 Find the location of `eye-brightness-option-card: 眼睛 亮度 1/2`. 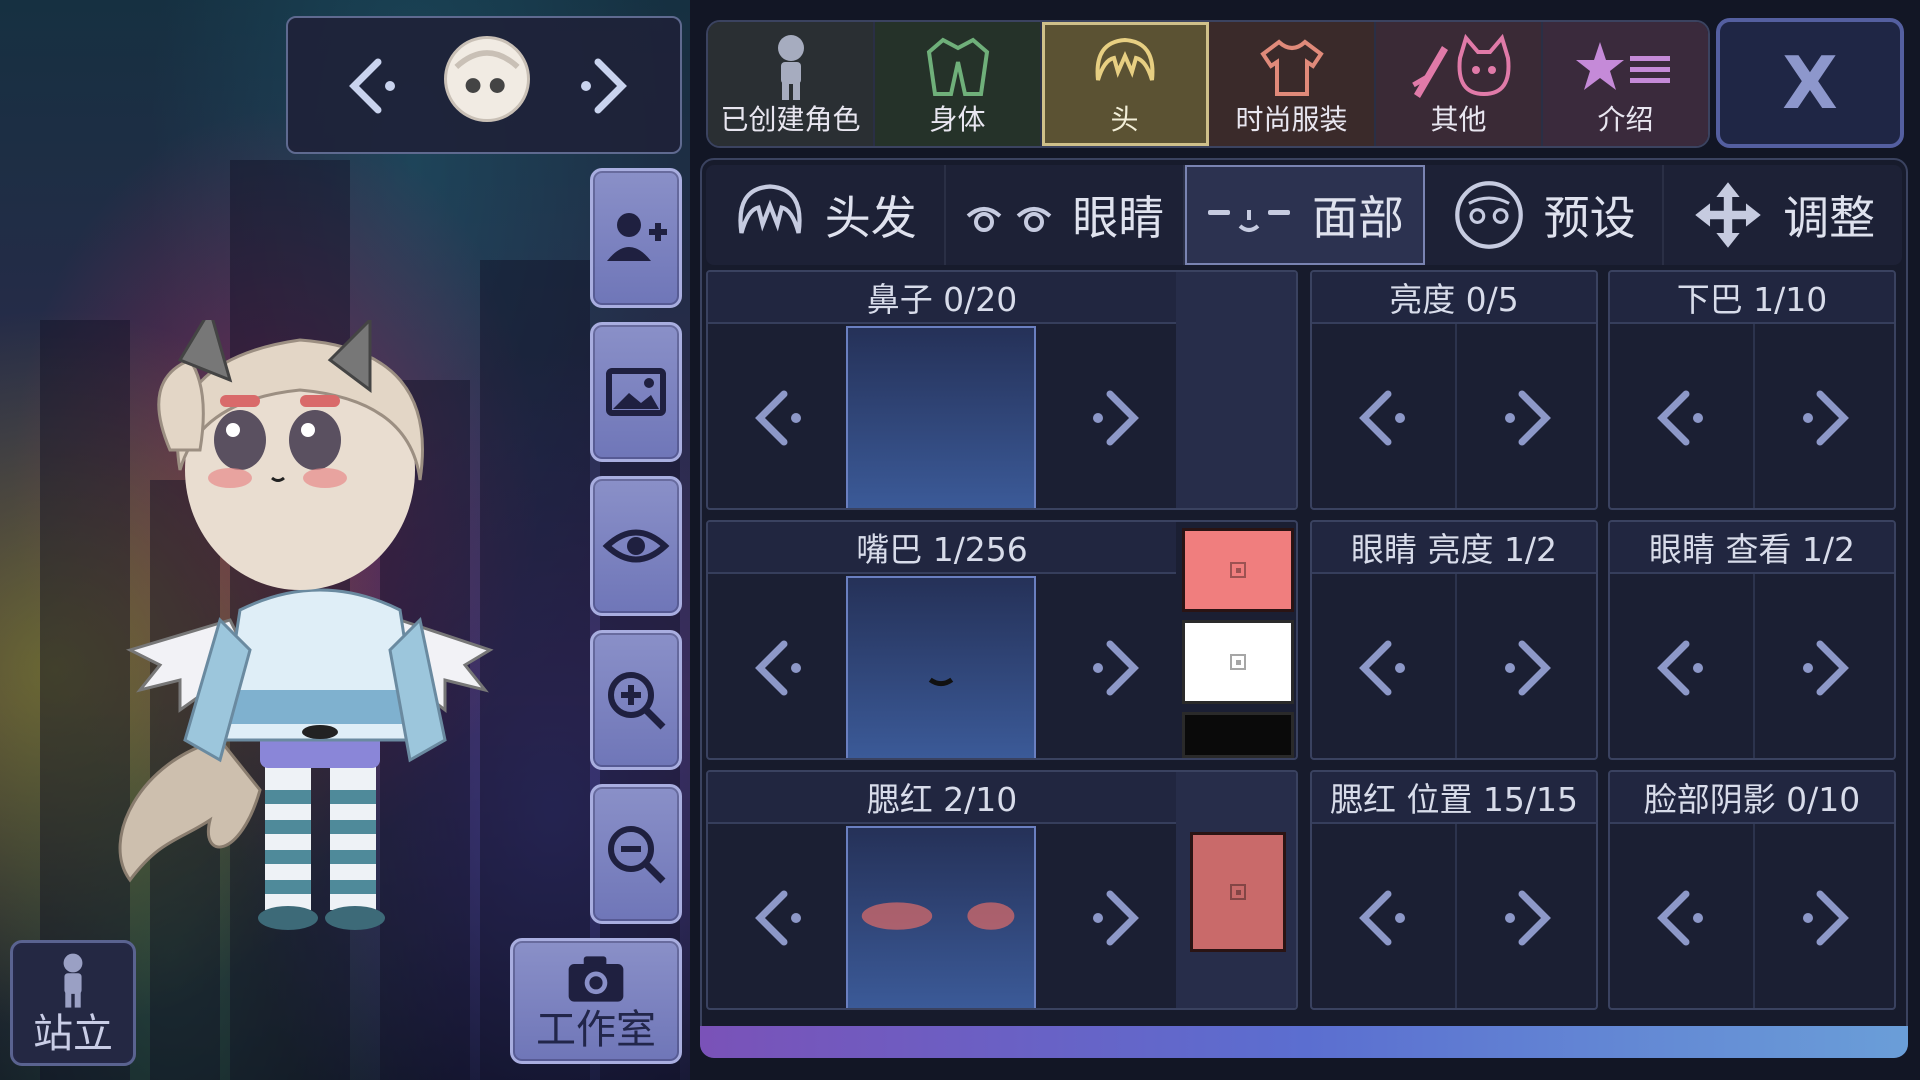

eye-brightness-option-card: 眼睛 亮度 1/2 is located at coordinates (1454, 640).